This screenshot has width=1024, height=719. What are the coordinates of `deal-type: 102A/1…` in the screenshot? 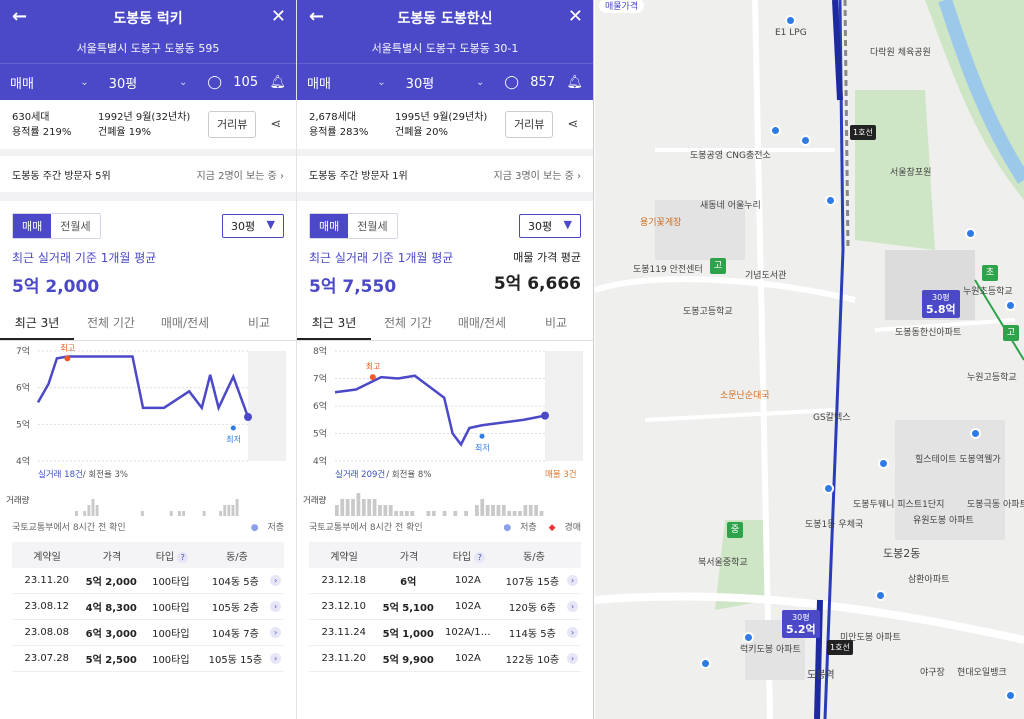 It's located at (467, 632).